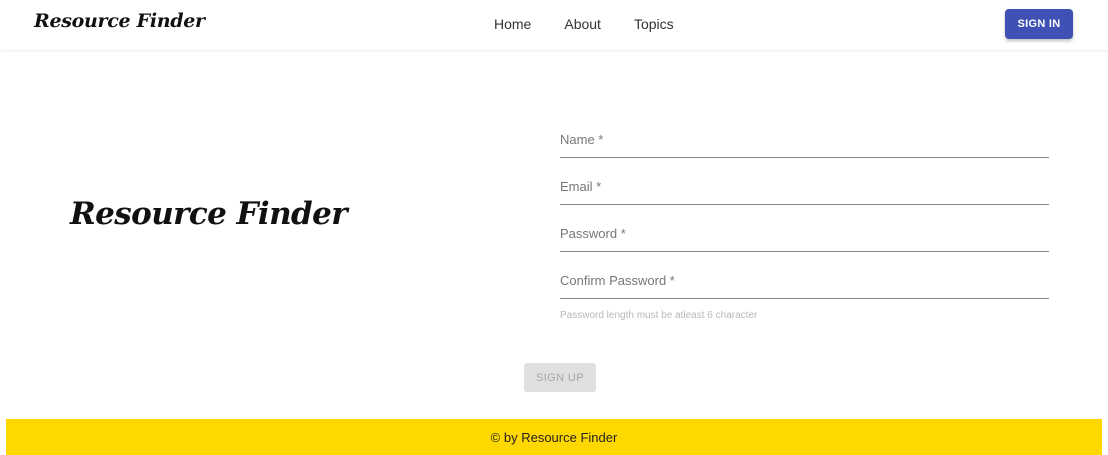 This screenshot has width=1108, height=455. What do you see at coordinates (119, 21) in the screenshot?
I see `brand-logo: Resource Finder` at bounding box center [119, 21].